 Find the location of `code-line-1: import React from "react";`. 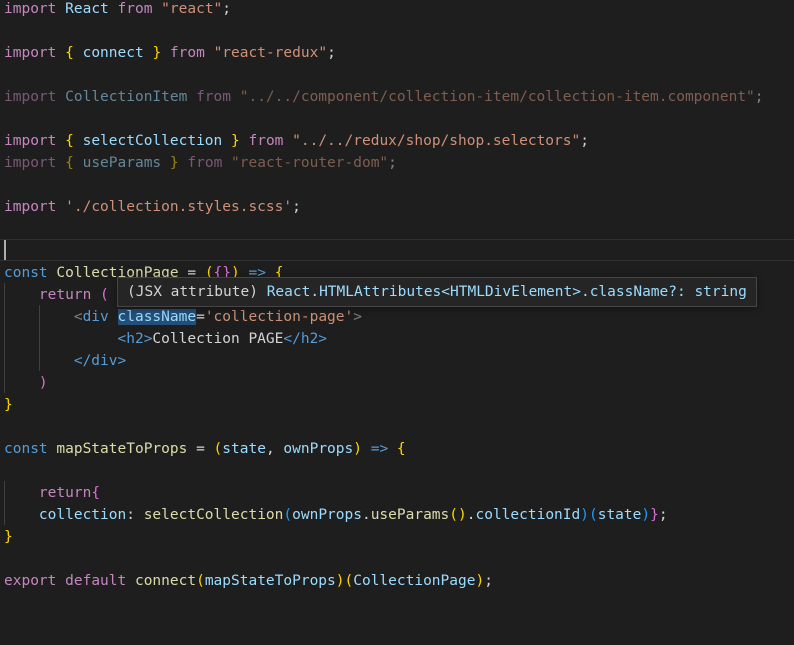

code-line-1: import React from "react"; is located at coordinates (117, 10).